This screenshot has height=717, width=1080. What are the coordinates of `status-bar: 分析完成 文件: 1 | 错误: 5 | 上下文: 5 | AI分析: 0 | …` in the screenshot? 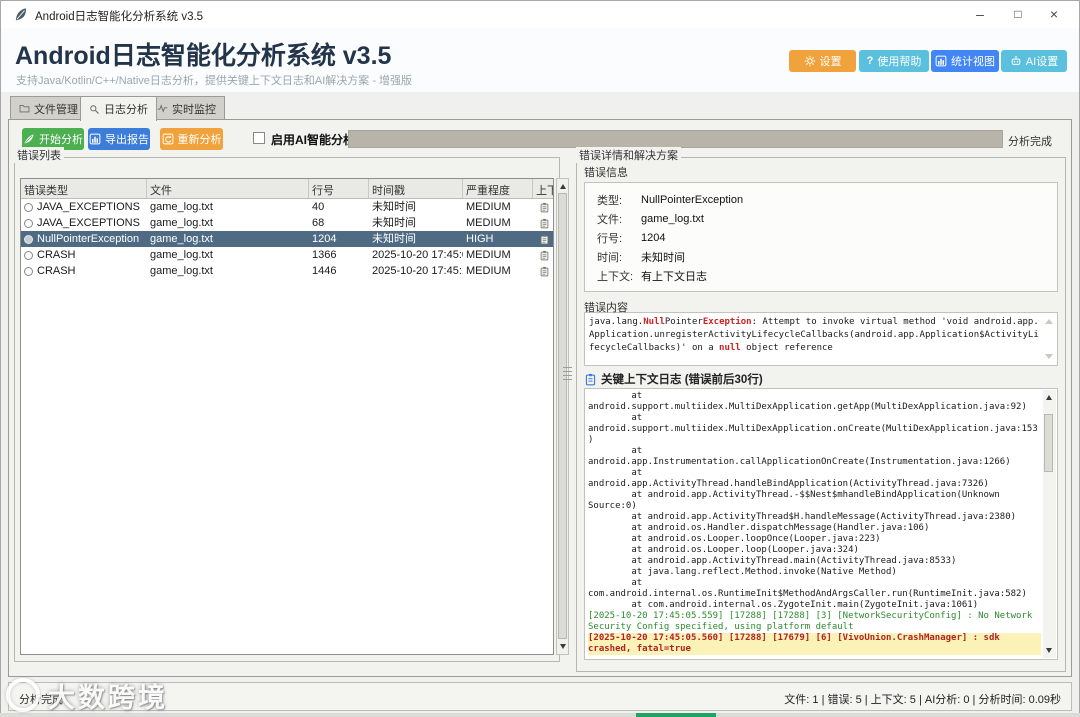 It's located at (540, 696).